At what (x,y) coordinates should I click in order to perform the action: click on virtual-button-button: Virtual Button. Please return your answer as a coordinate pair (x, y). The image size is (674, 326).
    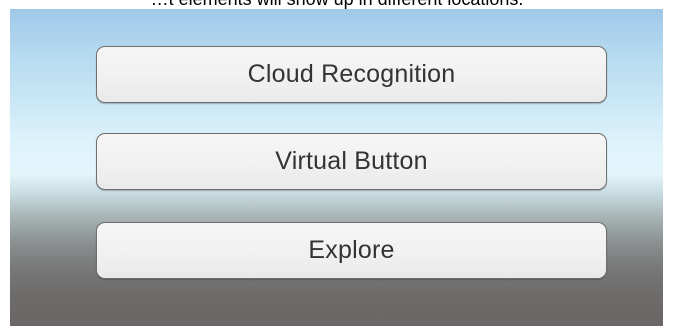
    Looking at the image, I should click on (351, 161).